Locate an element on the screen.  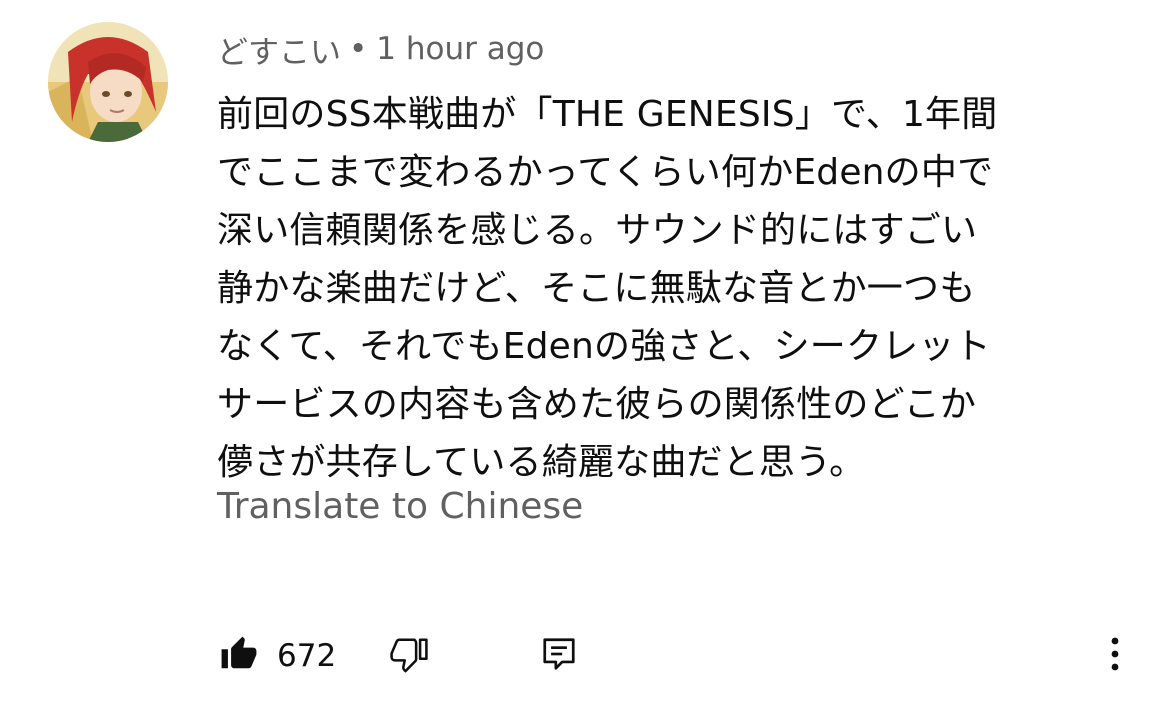
comment-meta: どすこい • 1 hour ago is located at coordinates (380, 49).